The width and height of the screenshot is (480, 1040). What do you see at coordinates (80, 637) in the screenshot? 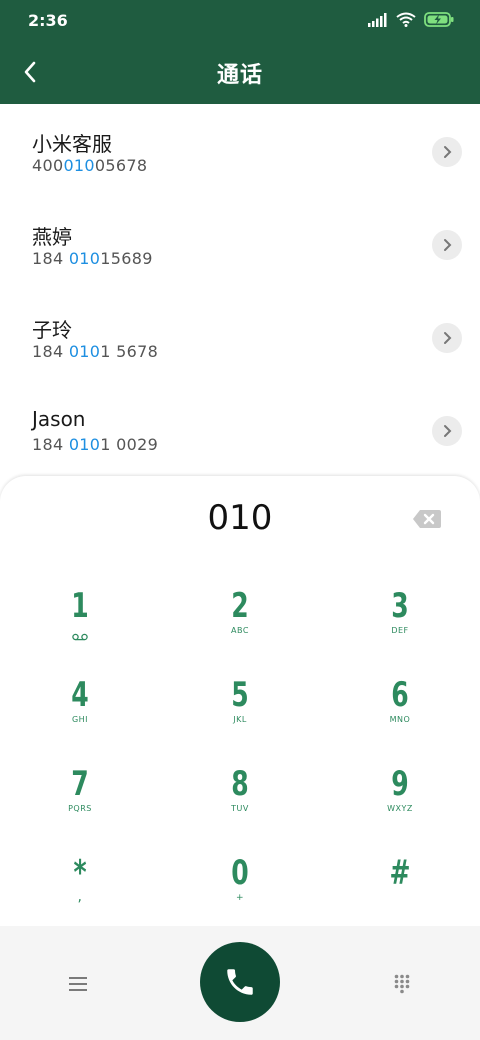
I see `voicemail-icon` at bounding box center [80, 637].